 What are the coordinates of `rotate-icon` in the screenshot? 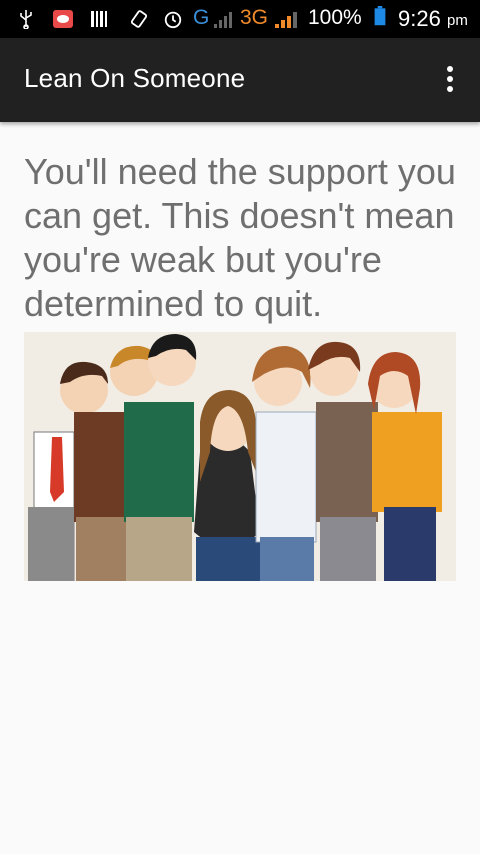 It's located at (139, 19).